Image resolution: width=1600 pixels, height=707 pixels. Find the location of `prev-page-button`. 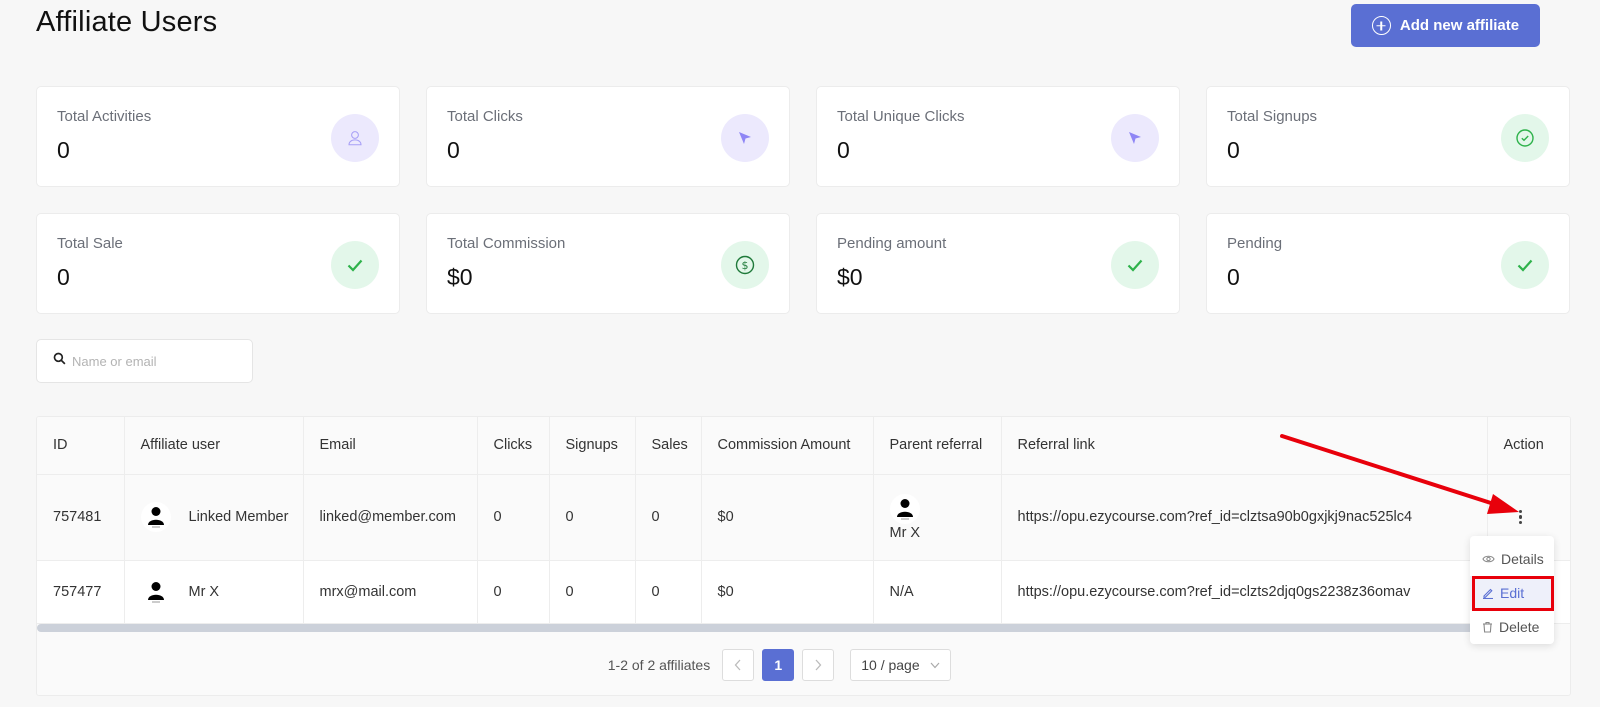

prev-page-button is located at coordinates (738, 665).